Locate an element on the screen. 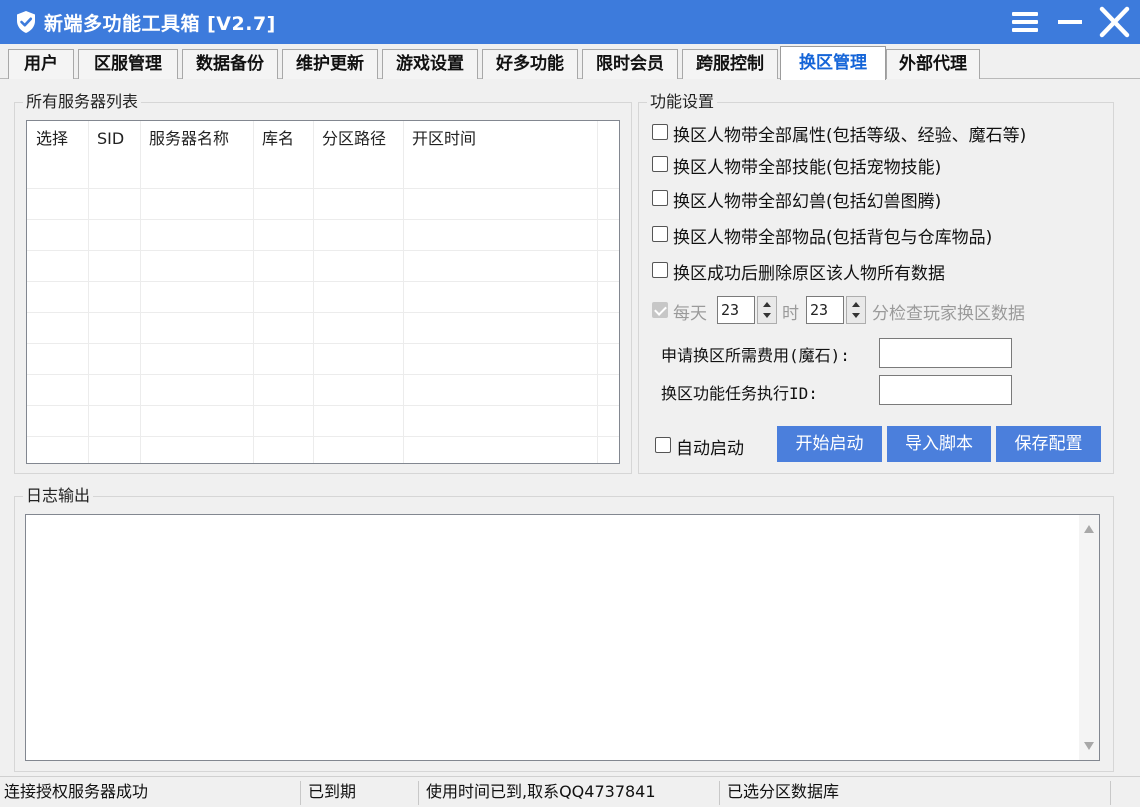 The width and height of the screenshot is (1140, 807). tab-data-backup: 数据备份 is located at coordinates (230, 64).